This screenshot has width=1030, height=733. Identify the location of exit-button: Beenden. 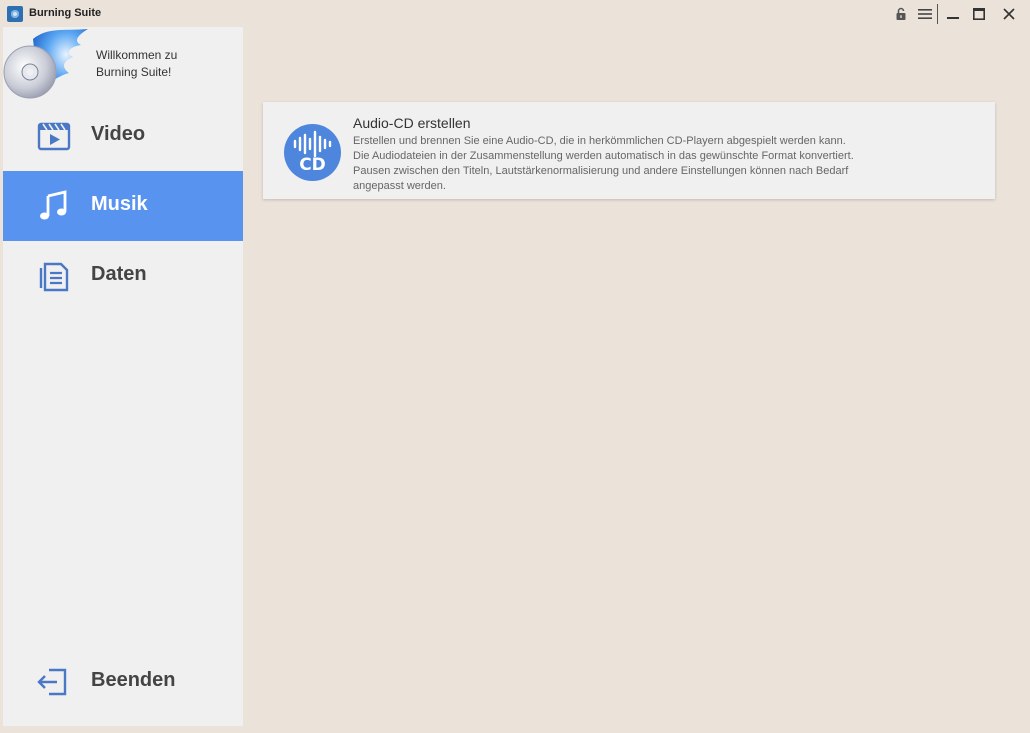
(123, 682).